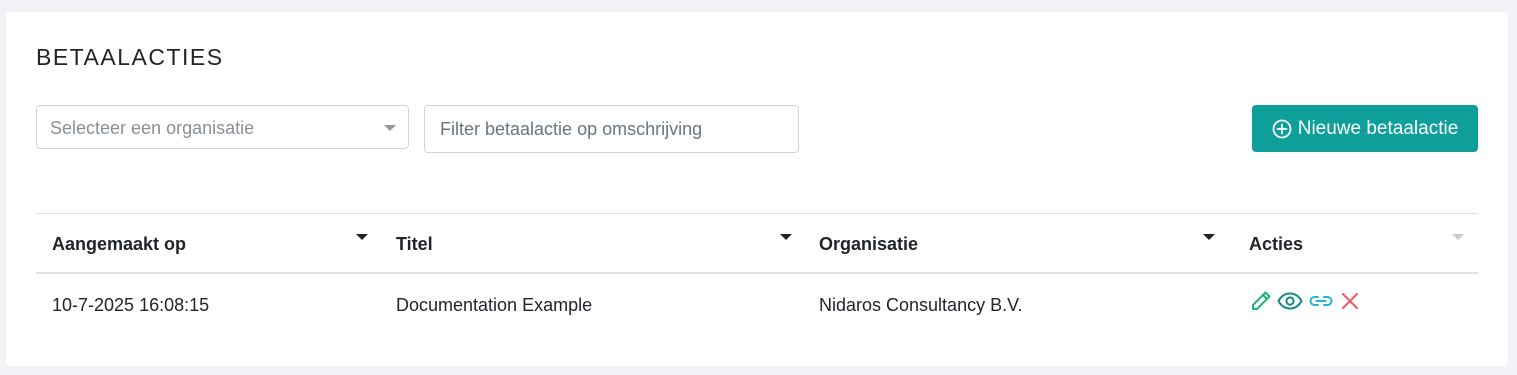 This screenshot has height=375, width=1517. What do you see at coordinates (414, 244) in the screenshot?
I see `column-header-title: Titel` at bounding box center [414, 244].